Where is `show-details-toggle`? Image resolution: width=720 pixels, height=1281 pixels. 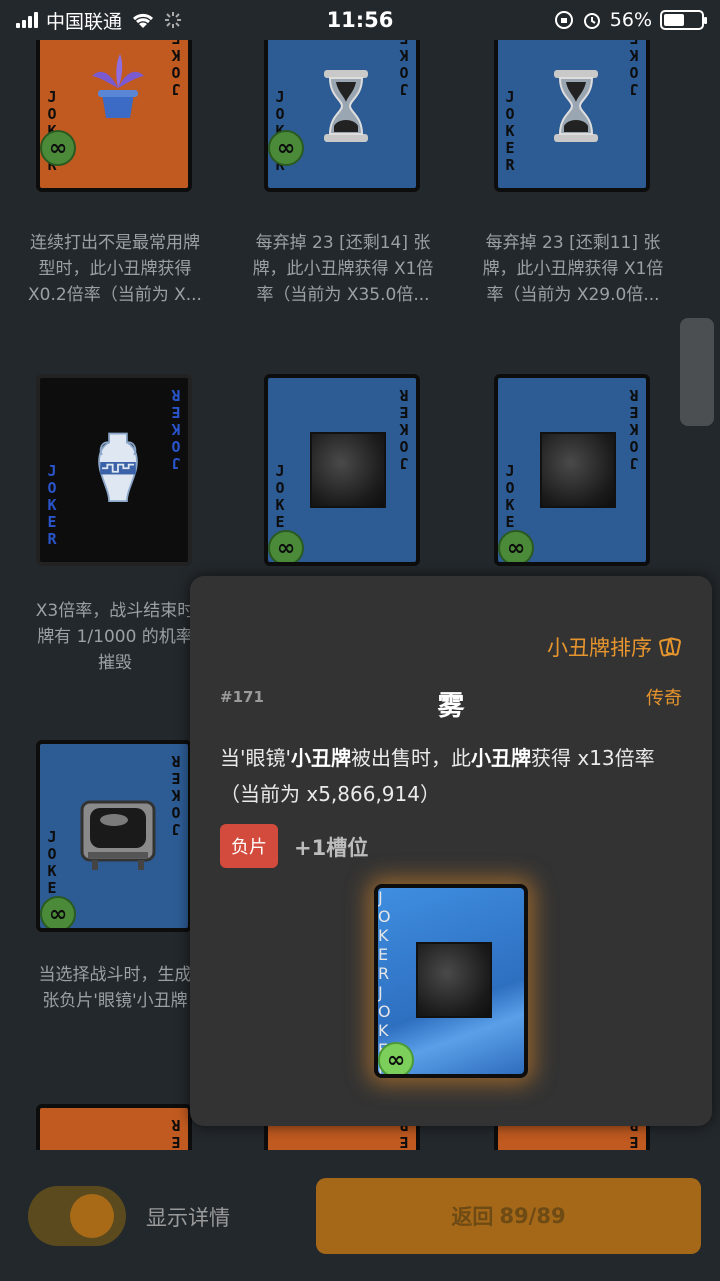 show-details-toggle is located at coordinates (77, 1216).